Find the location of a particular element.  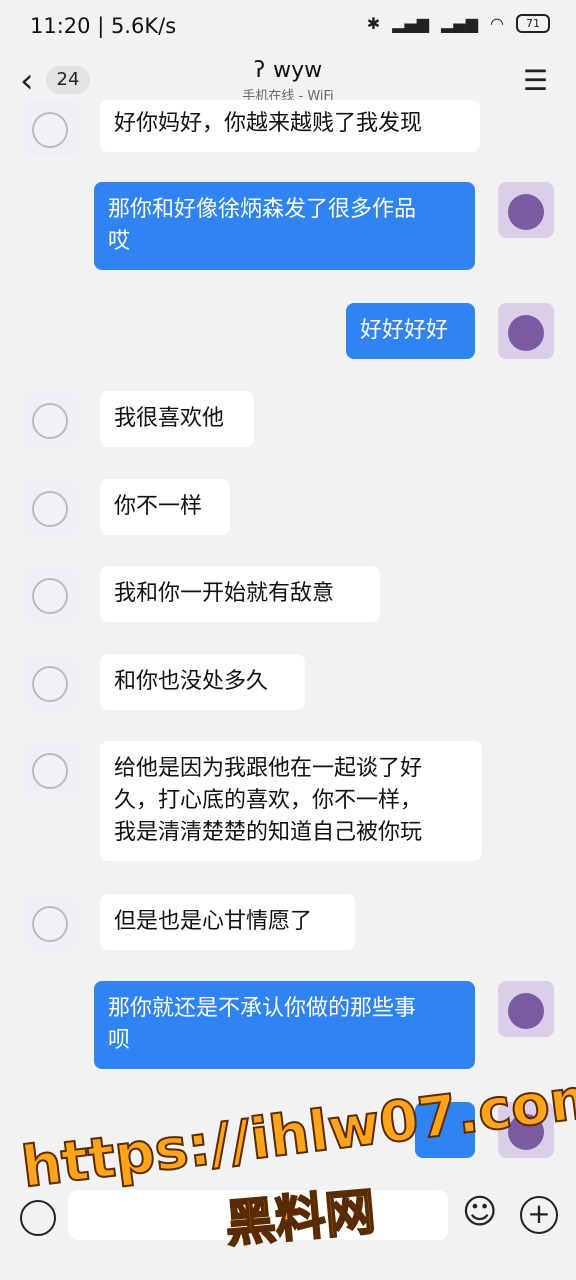

message-bubble: 我和你一开始就有敌意 is located at coordinates (240, 594).